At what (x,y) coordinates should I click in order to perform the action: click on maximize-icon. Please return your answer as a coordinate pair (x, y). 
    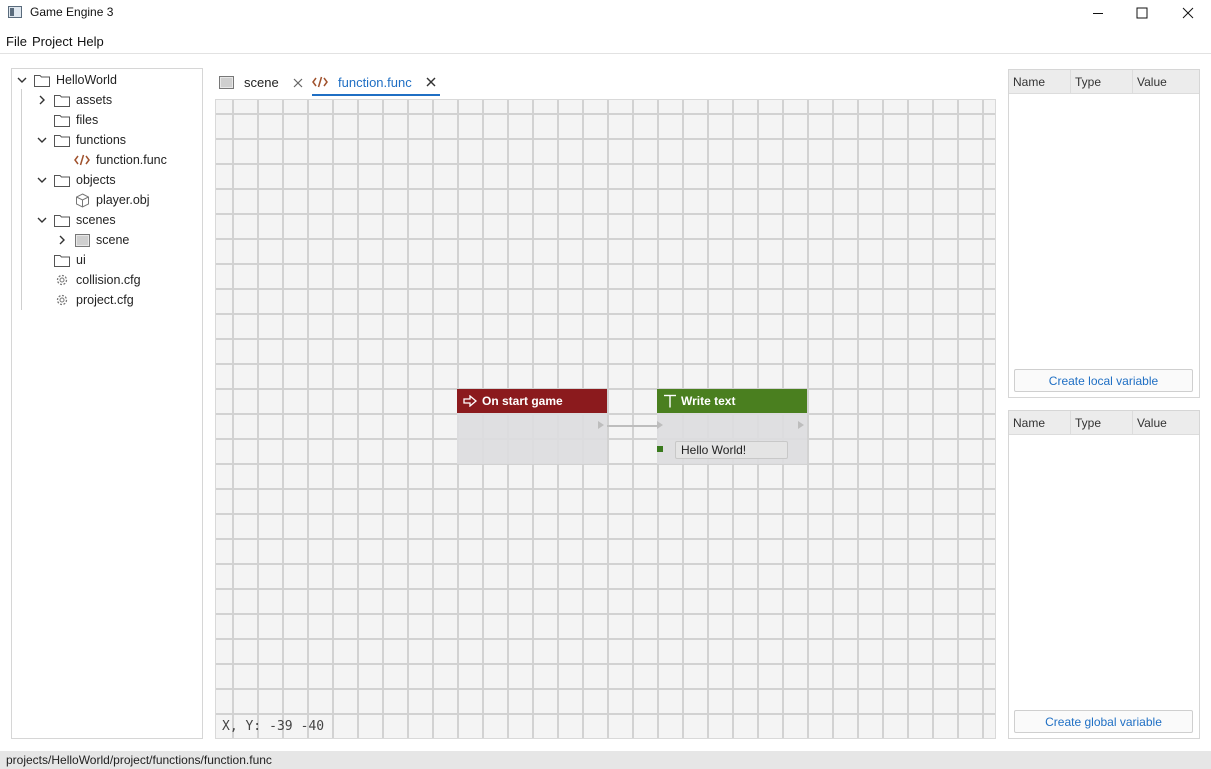
    Looking at the image, I should click on (1142, 13).